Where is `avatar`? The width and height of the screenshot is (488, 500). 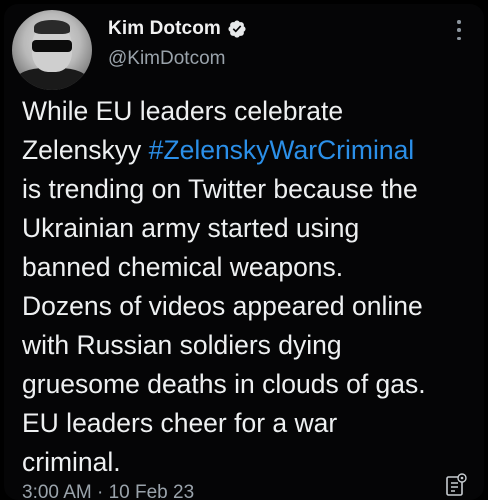 avatar is located at coordinates (52, 50).